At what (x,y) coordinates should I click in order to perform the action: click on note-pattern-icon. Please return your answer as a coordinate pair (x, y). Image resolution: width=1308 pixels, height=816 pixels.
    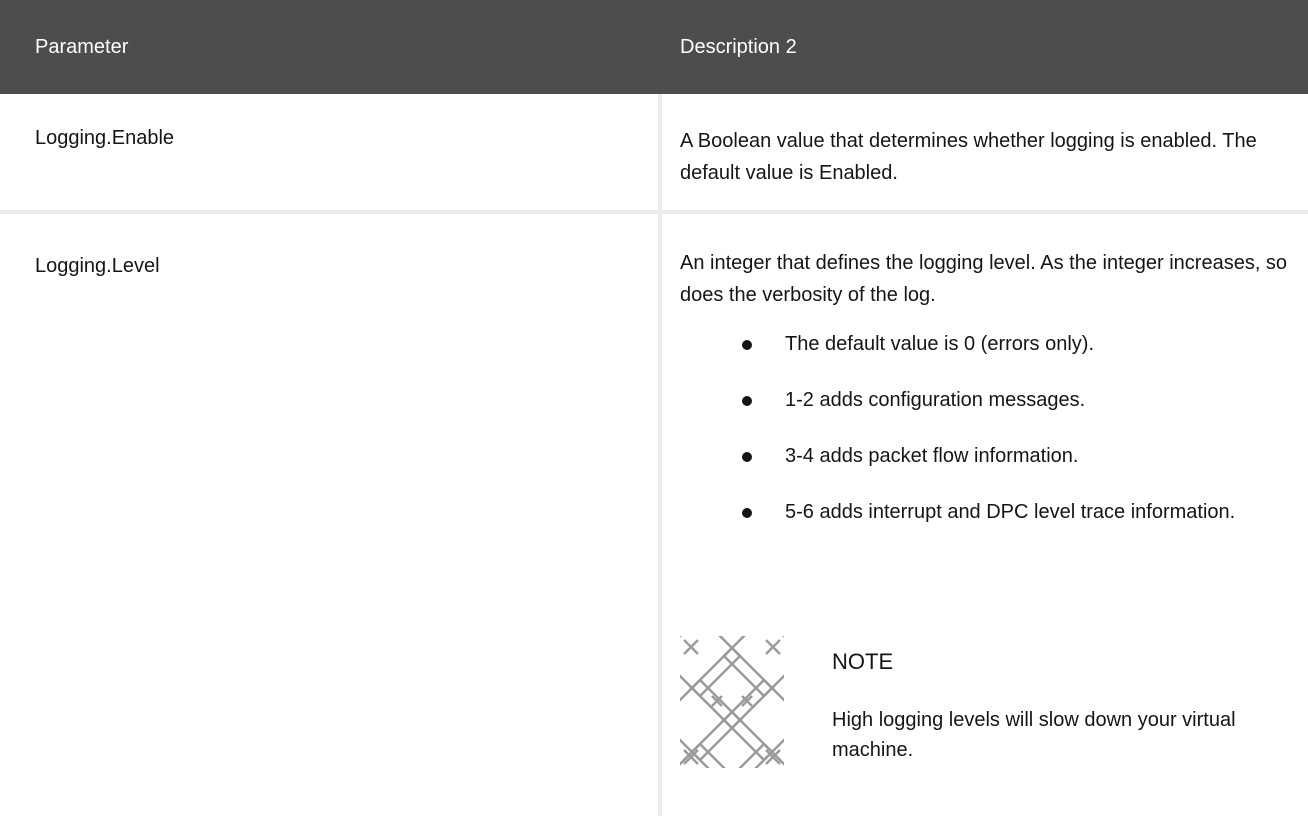
    Looking at the image, I should click on (732, 702).